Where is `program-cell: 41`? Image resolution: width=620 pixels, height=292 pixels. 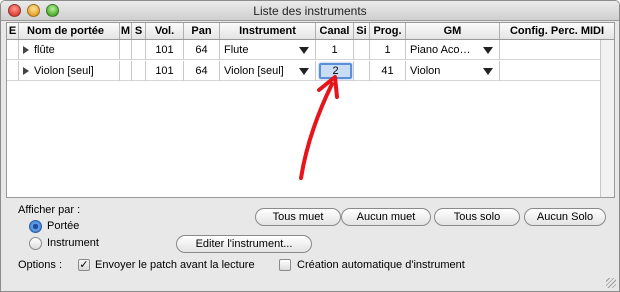 program-cell: 41 is located at coordinates (388, 71).